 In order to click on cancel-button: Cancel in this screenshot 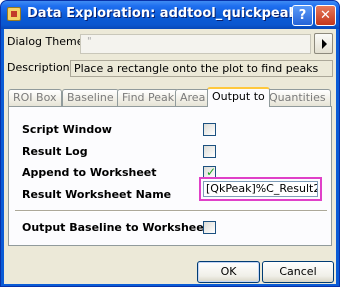, I will do `click(298, 272)`.